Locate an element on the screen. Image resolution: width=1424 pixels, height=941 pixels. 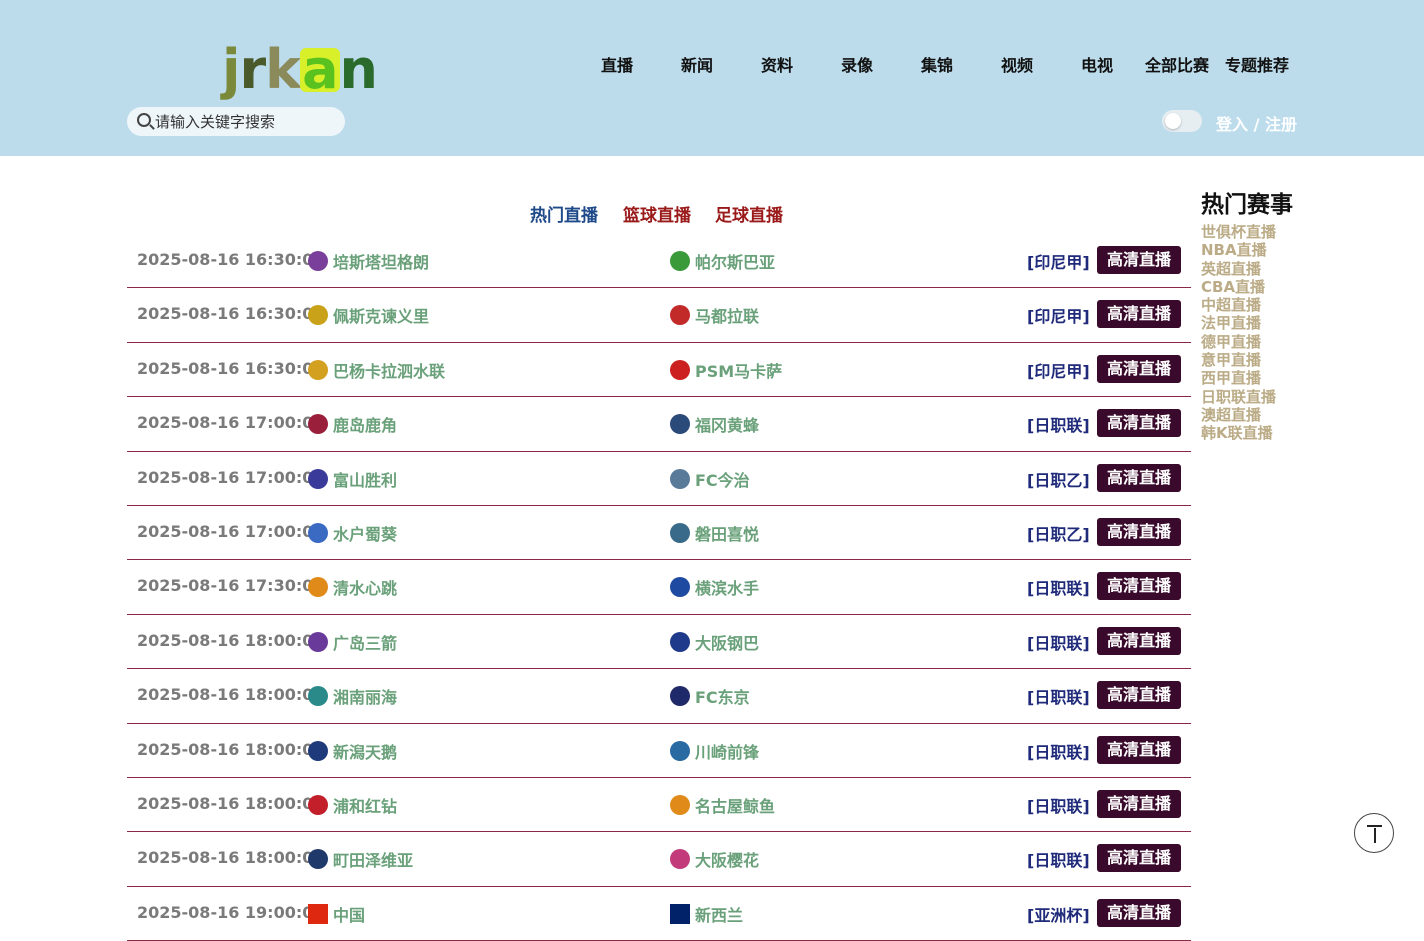
home-team-name: 町田泽维亚 is located at coordinates (373, 859).